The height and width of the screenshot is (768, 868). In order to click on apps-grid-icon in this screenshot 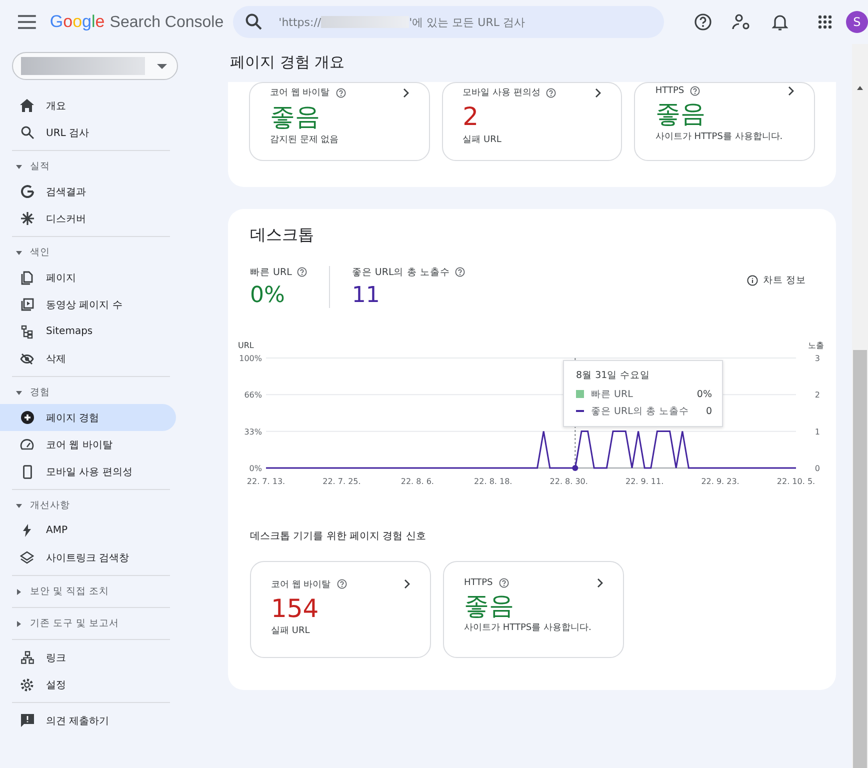, I will do `click(825, 22)`.